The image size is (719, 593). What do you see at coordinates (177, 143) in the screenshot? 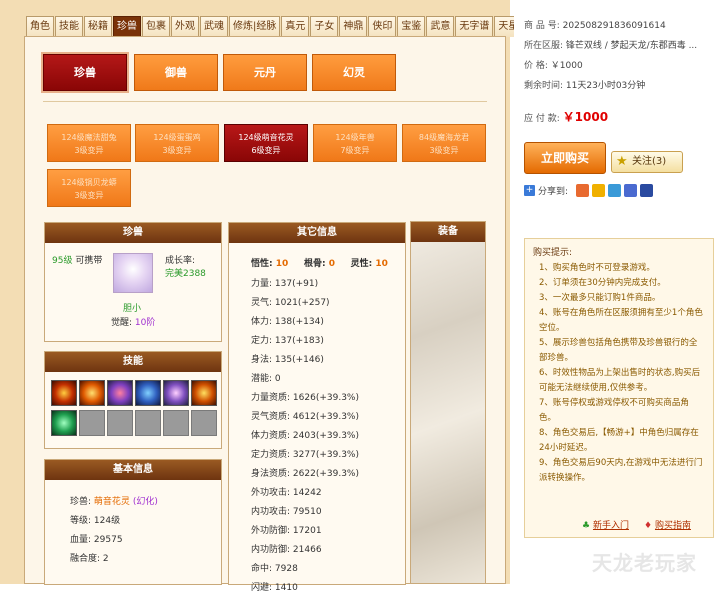
I see `pet-card: 124级蛋蛋鸡 3级变异` at bounding box center [177, 143].